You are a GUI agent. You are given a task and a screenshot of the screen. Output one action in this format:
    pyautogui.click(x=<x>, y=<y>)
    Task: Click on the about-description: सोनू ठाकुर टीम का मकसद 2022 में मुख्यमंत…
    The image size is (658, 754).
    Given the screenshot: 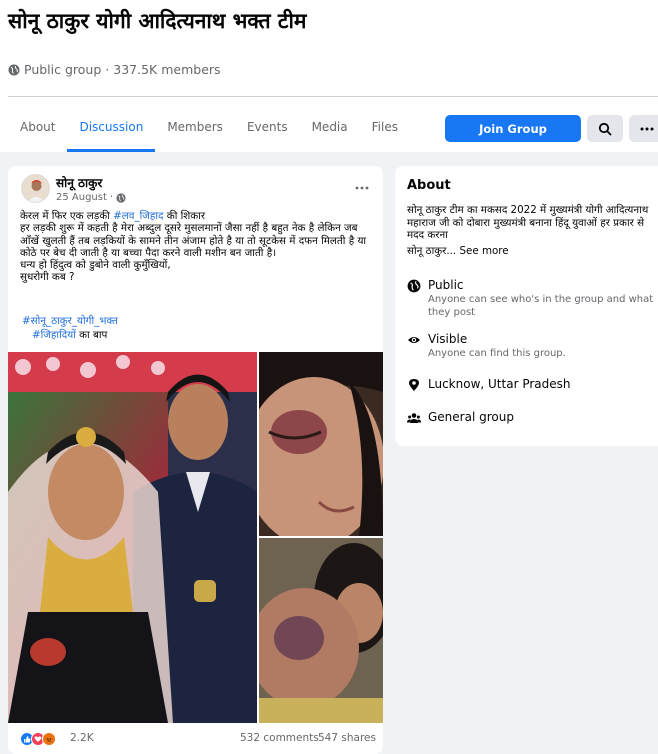 What is the action you would take?
    pyautogui.click(x=529, y=230)
    